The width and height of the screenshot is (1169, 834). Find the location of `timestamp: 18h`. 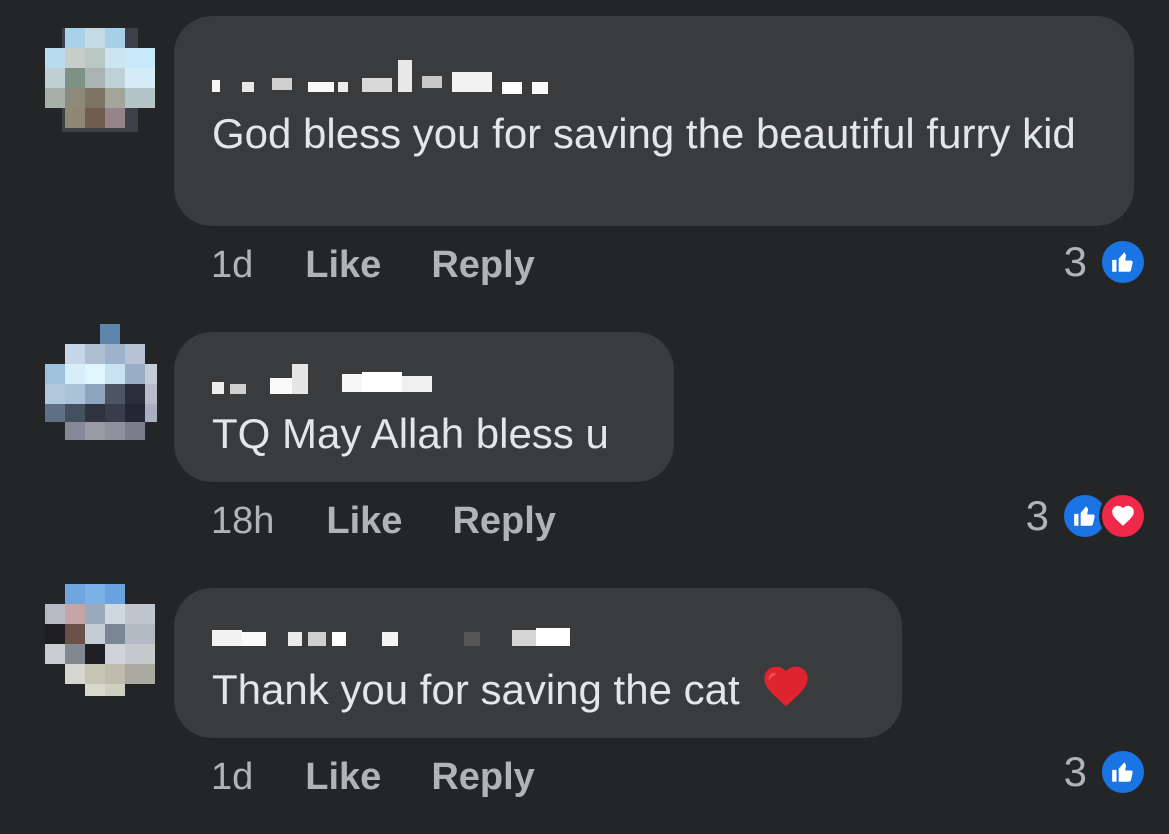

timestamp: 18h is located at coordinates (242, 521).